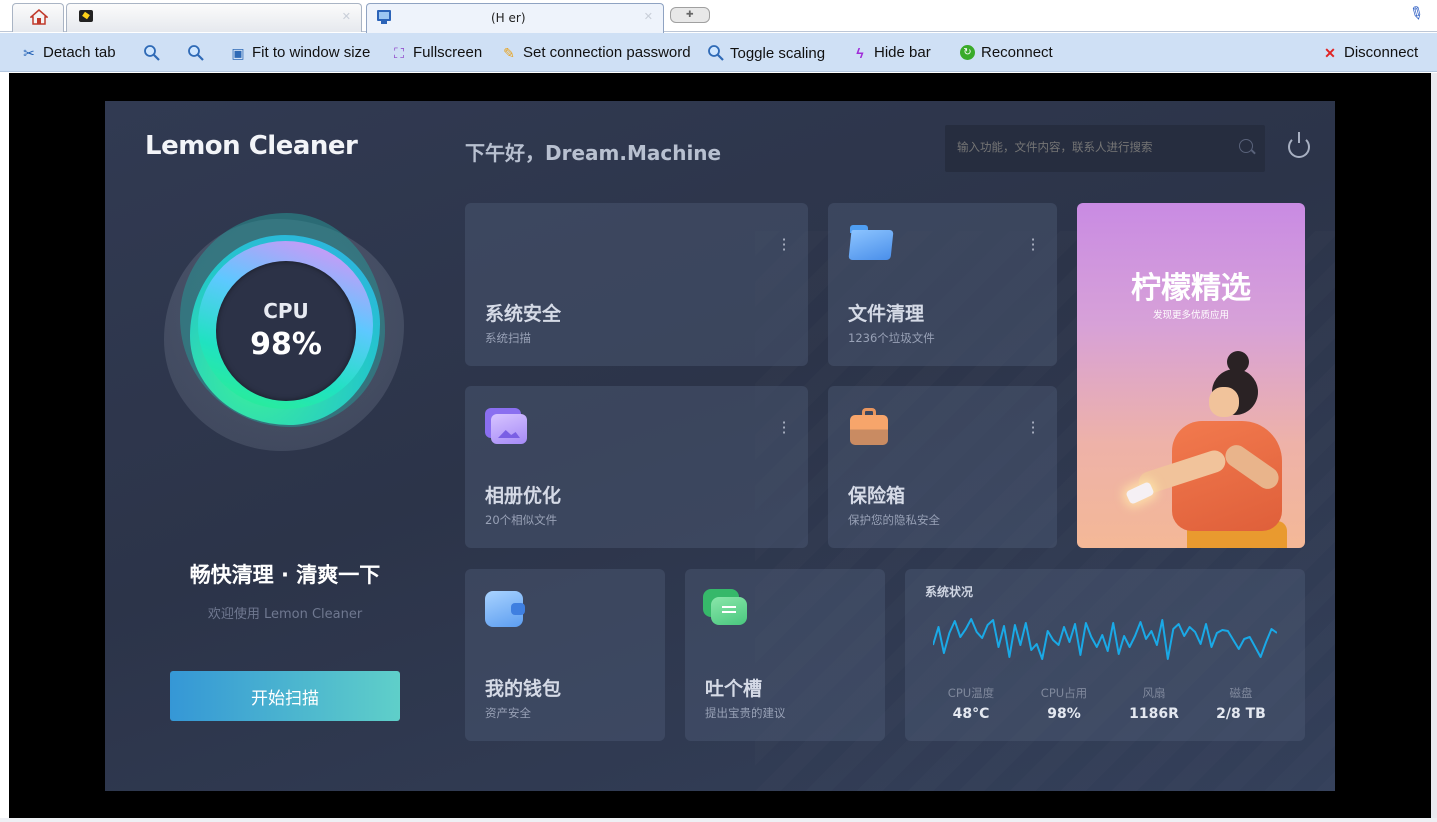  Describe the element at coordinates (869, 427) in the screenshot. I see `briefcase-icon` at that location.